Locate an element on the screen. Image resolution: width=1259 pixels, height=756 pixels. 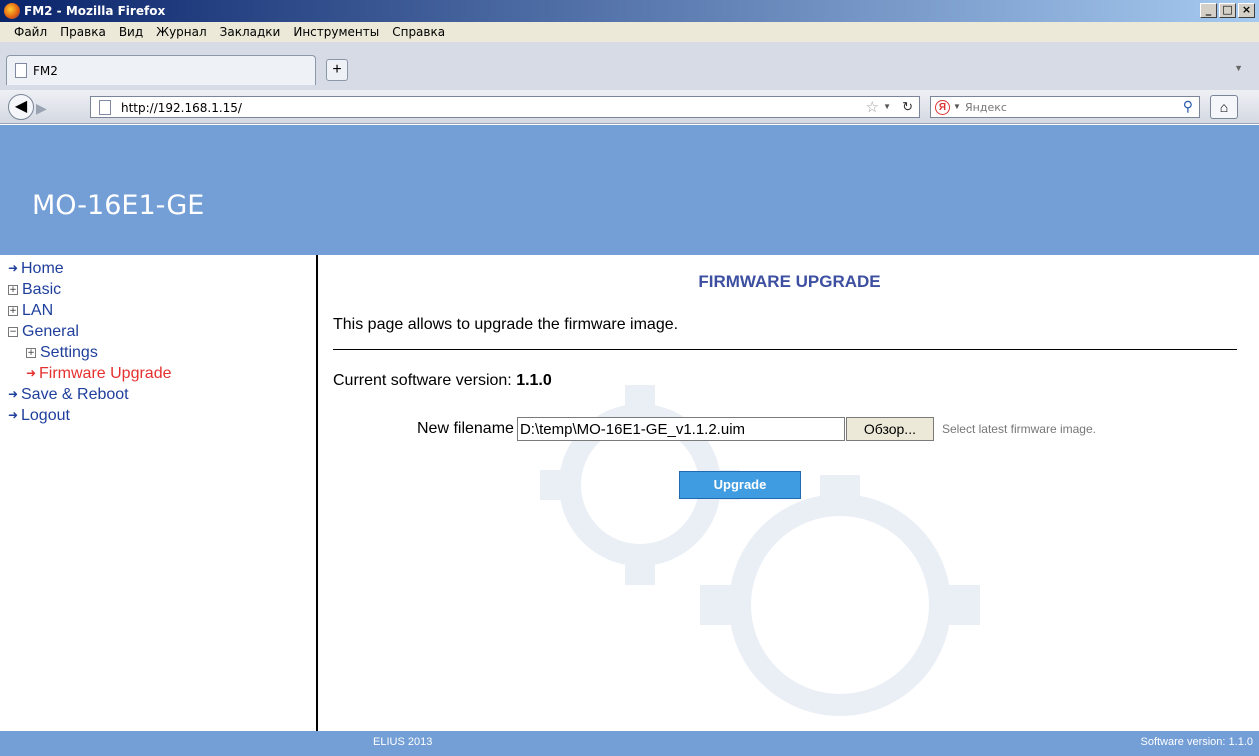
tab-list-icon: ▼ is located at coordinates (1238, 68).